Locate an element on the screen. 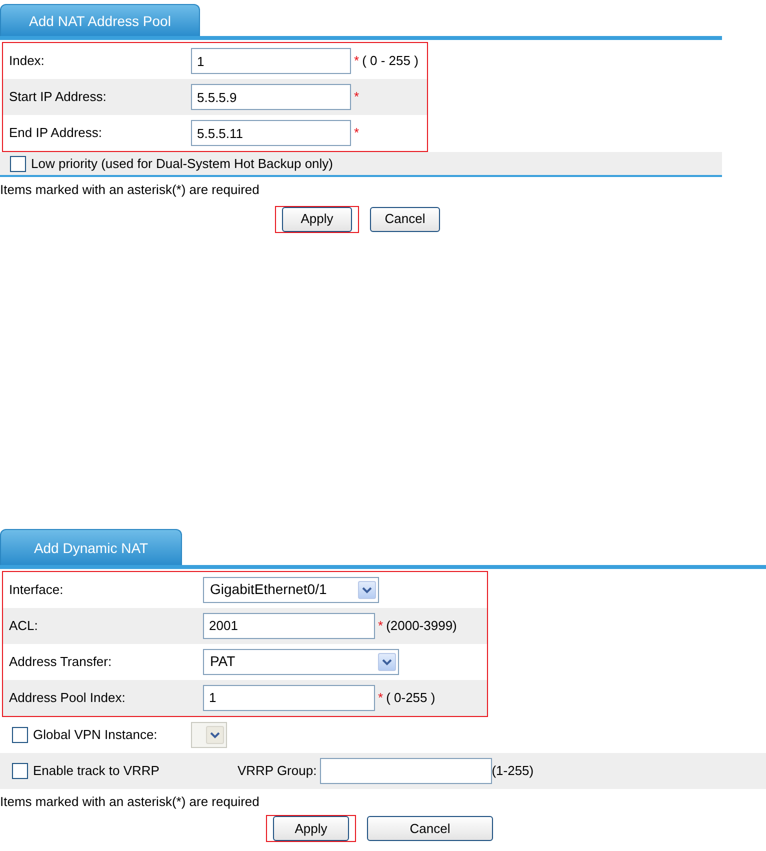 The width and height of the screenshot is (766, 851). field-label: Index: is located at coordinates (27, 61).